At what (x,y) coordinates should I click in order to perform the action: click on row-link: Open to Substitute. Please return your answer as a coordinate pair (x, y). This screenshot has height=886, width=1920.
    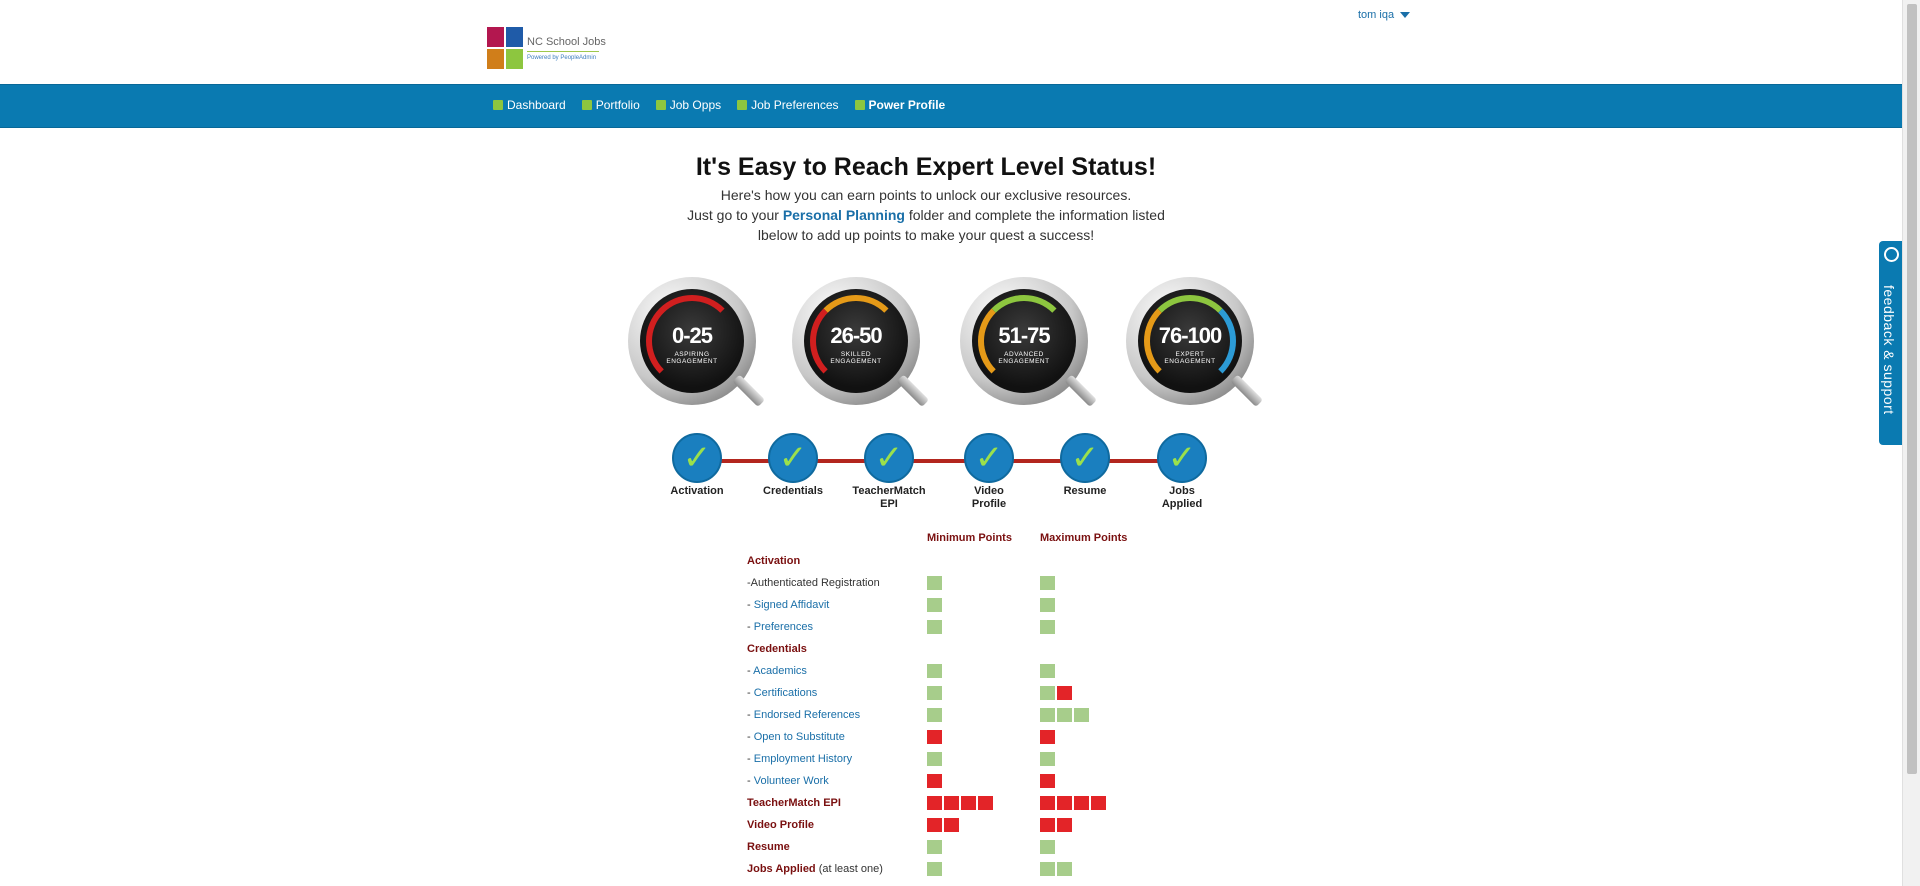
    Looking at the image, I should click on (799, 737).